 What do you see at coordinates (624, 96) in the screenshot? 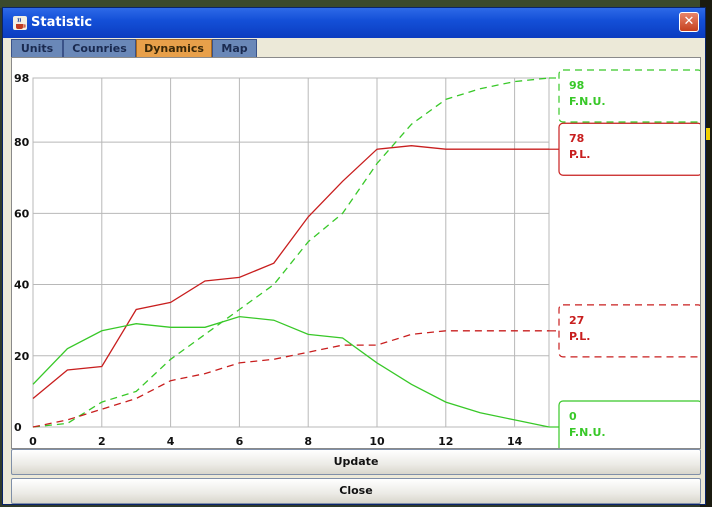
I see `series-end-label-2: 98 F.N.U.` at bounding box center [624, 96].